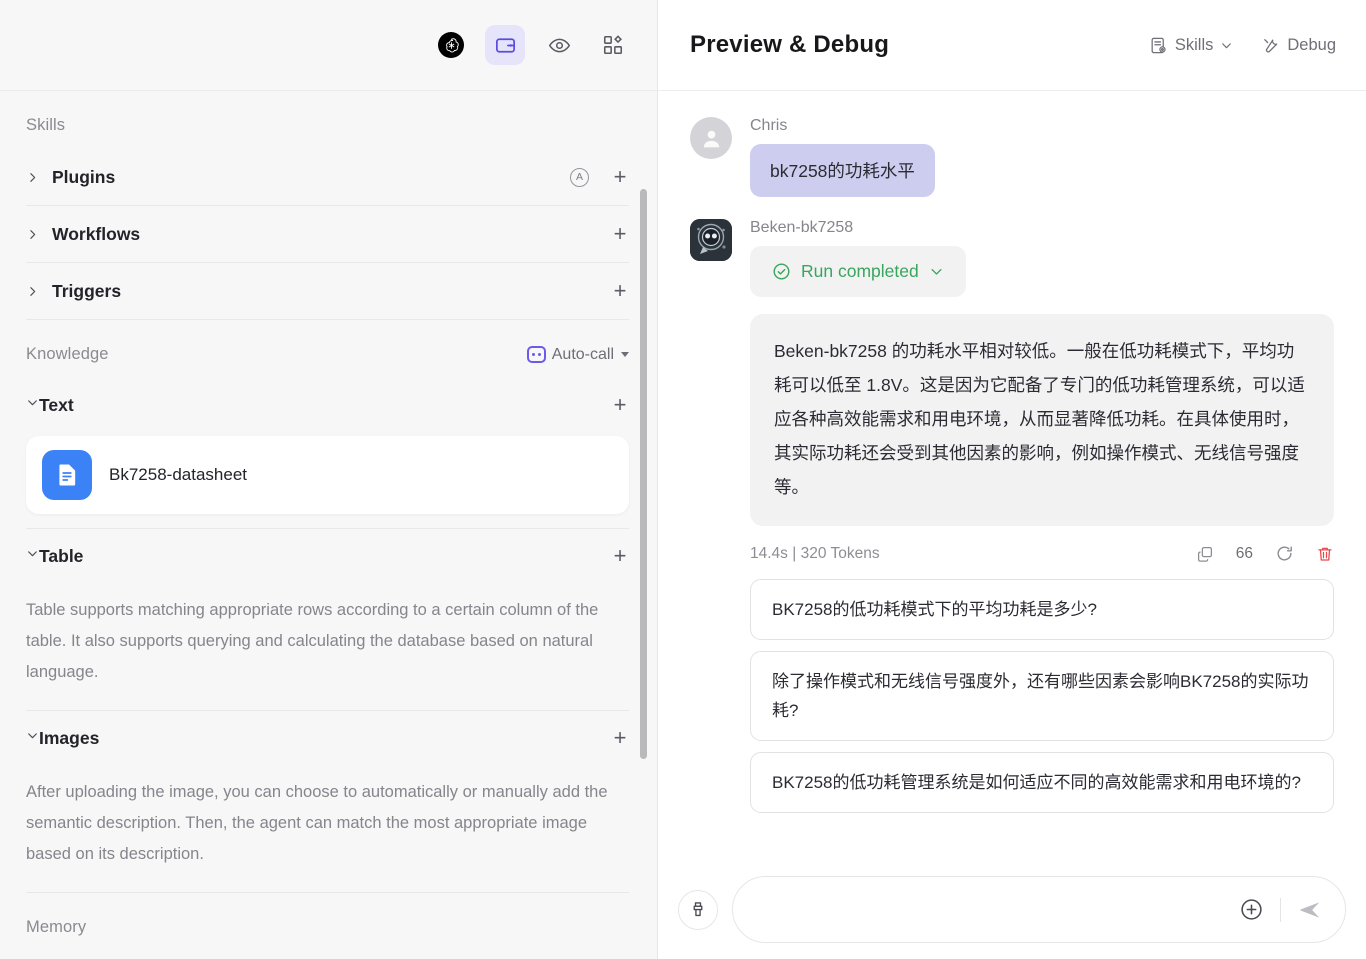 This screenshot has height=959, width=1366. I want to click on eye-icon, so click(559, 45).